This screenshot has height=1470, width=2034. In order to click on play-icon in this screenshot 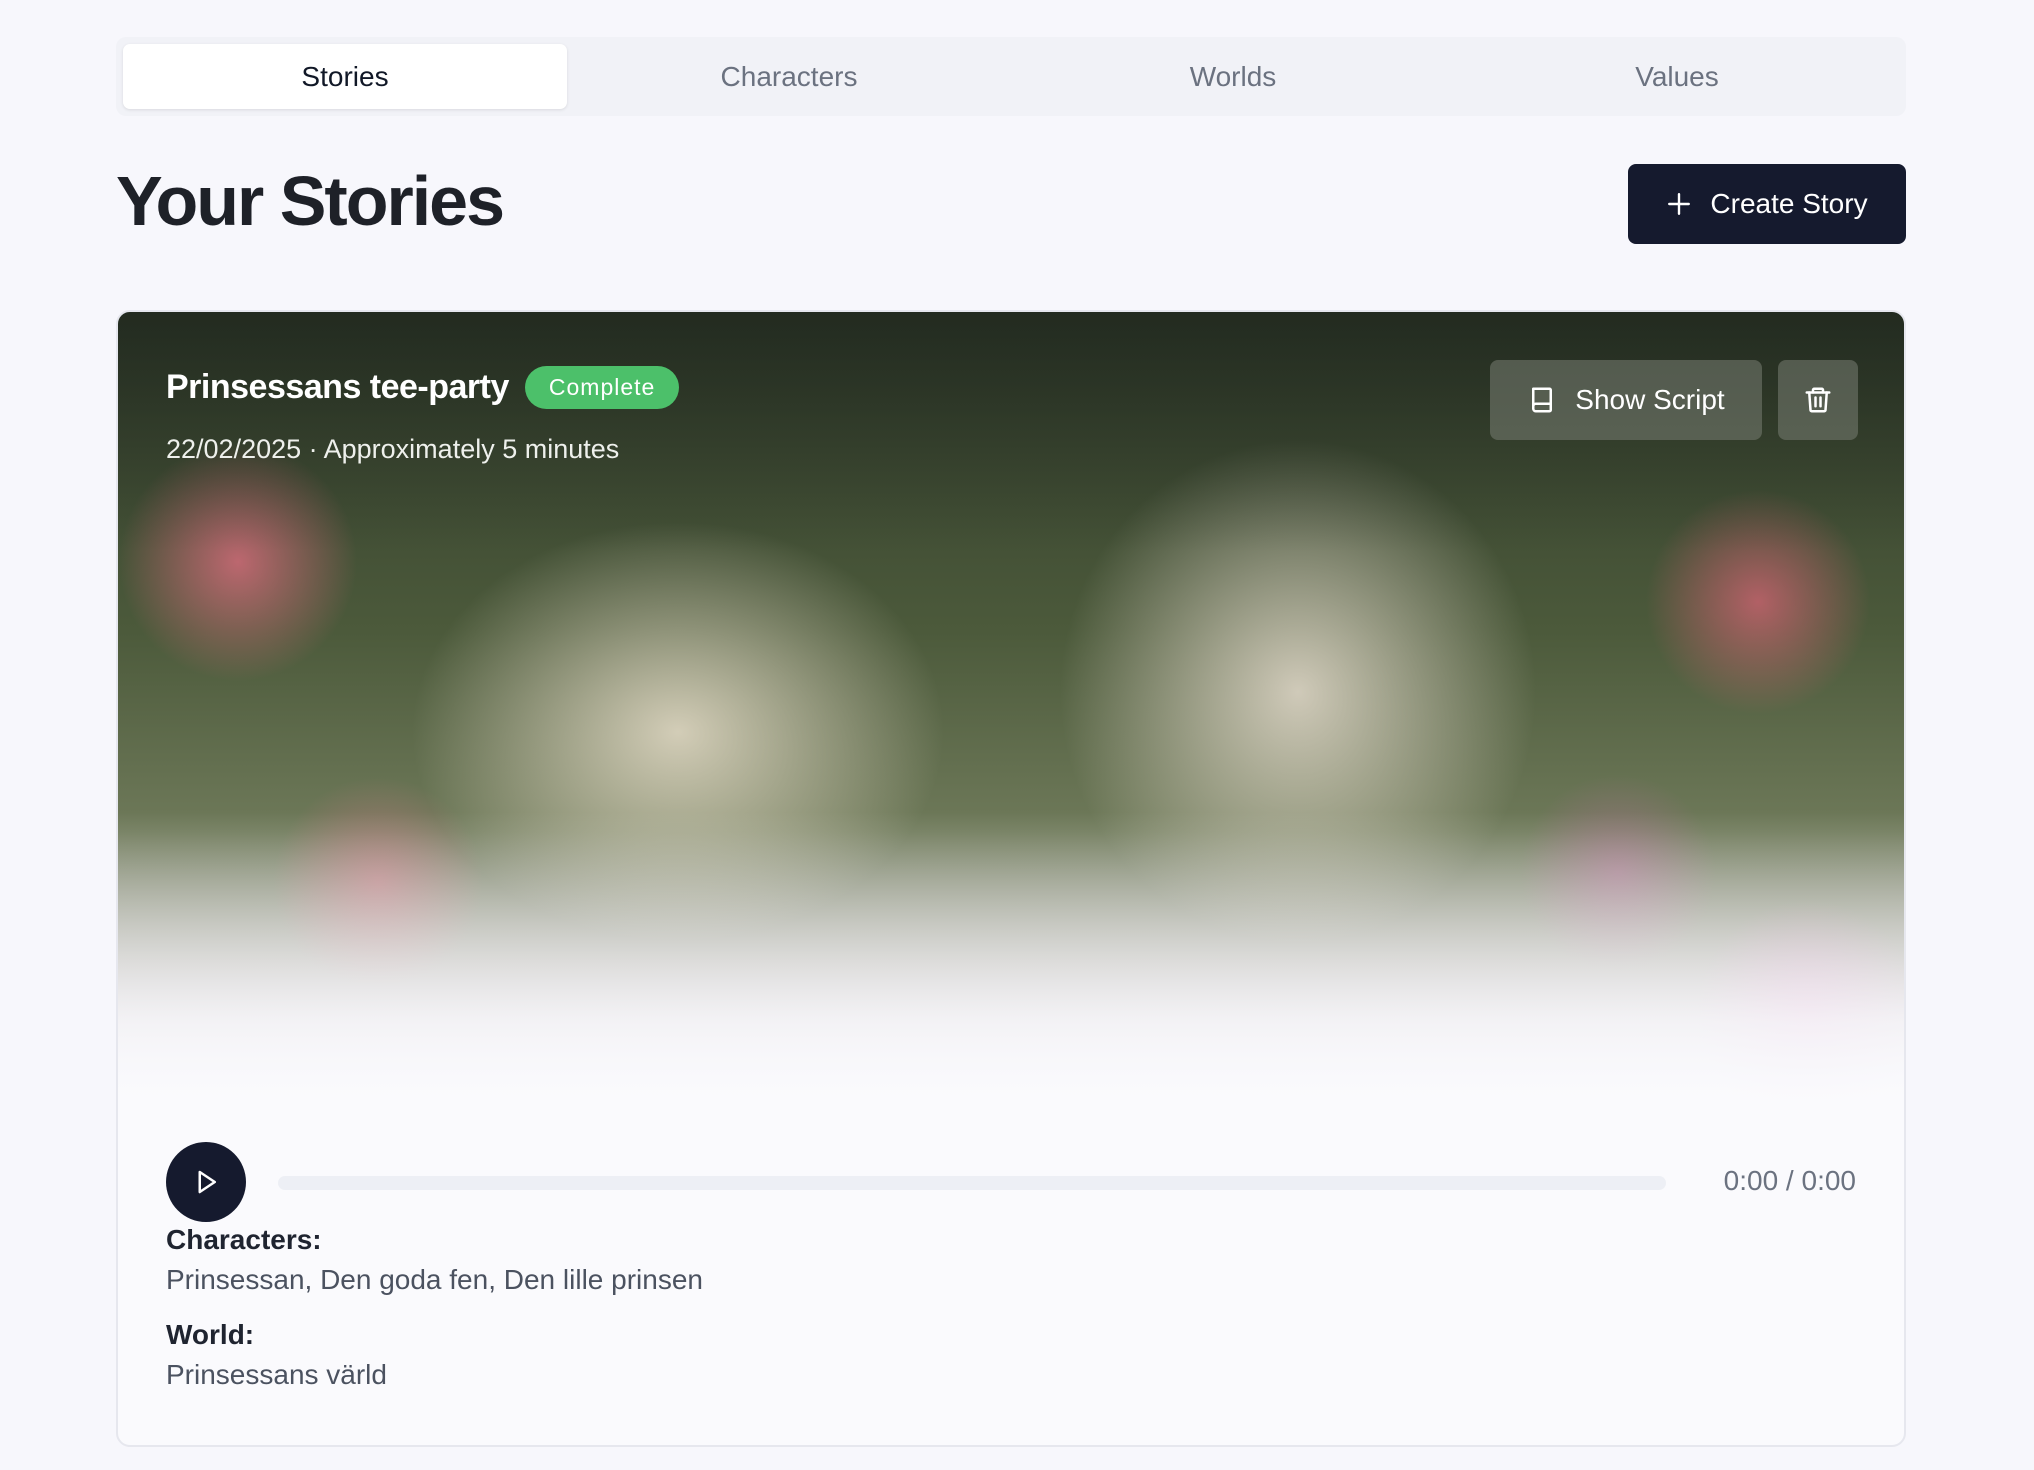, I will do `click(207, 1182)`.